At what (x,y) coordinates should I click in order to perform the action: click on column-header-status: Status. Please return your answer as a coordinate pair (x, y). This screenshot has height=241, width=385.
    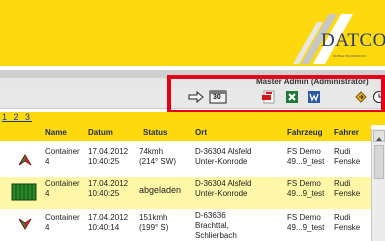
    Looking at the image, I should click on (155, 132).